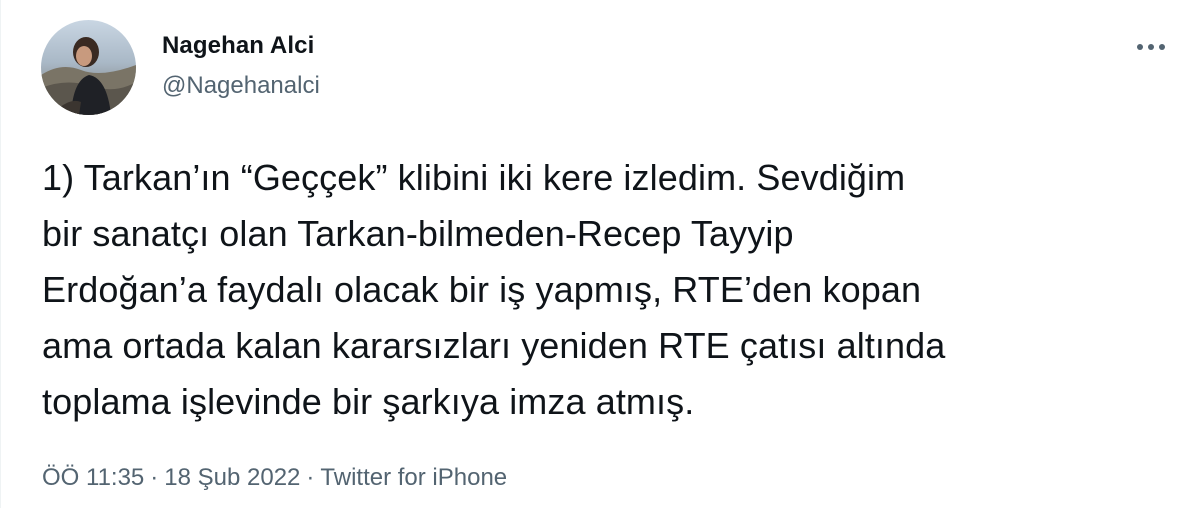  Describe the element at coordinates (232, 477) in the screenshot. I see `tweet-date: 18 Şub 2022` at that location.